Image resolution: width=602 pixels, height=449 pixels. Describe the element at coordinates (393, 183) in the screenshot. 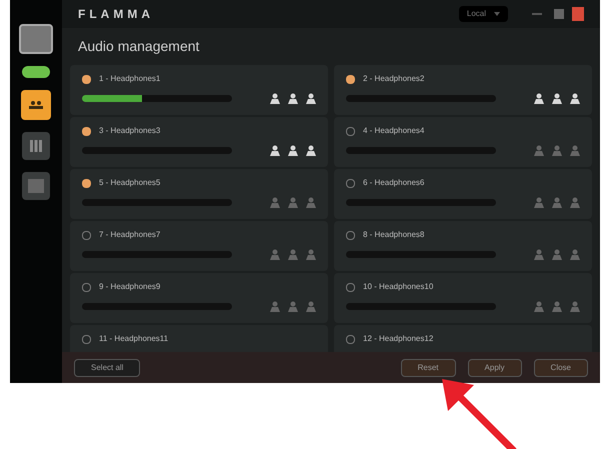

I see `channel-label: 6 - Headphones6` at that location.